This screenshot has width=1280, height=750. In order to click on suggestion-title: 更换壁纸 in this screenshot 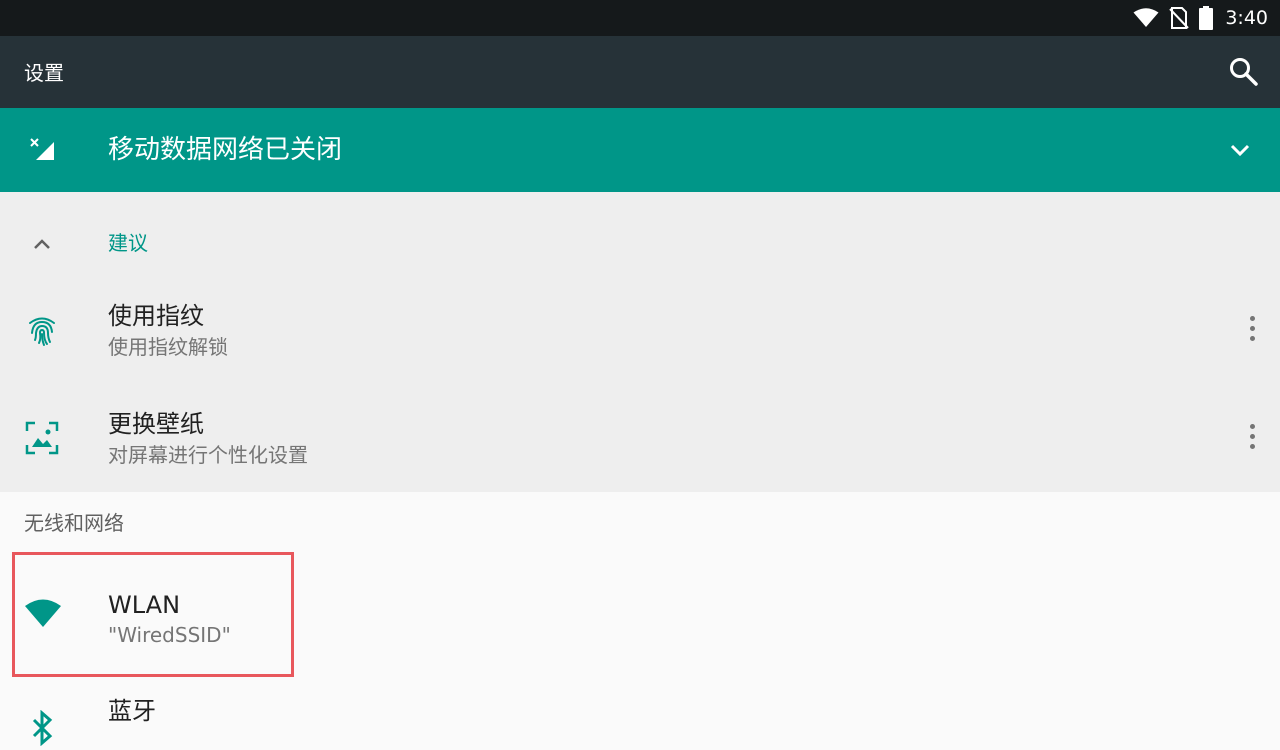, I will do `click(156, 424)`.